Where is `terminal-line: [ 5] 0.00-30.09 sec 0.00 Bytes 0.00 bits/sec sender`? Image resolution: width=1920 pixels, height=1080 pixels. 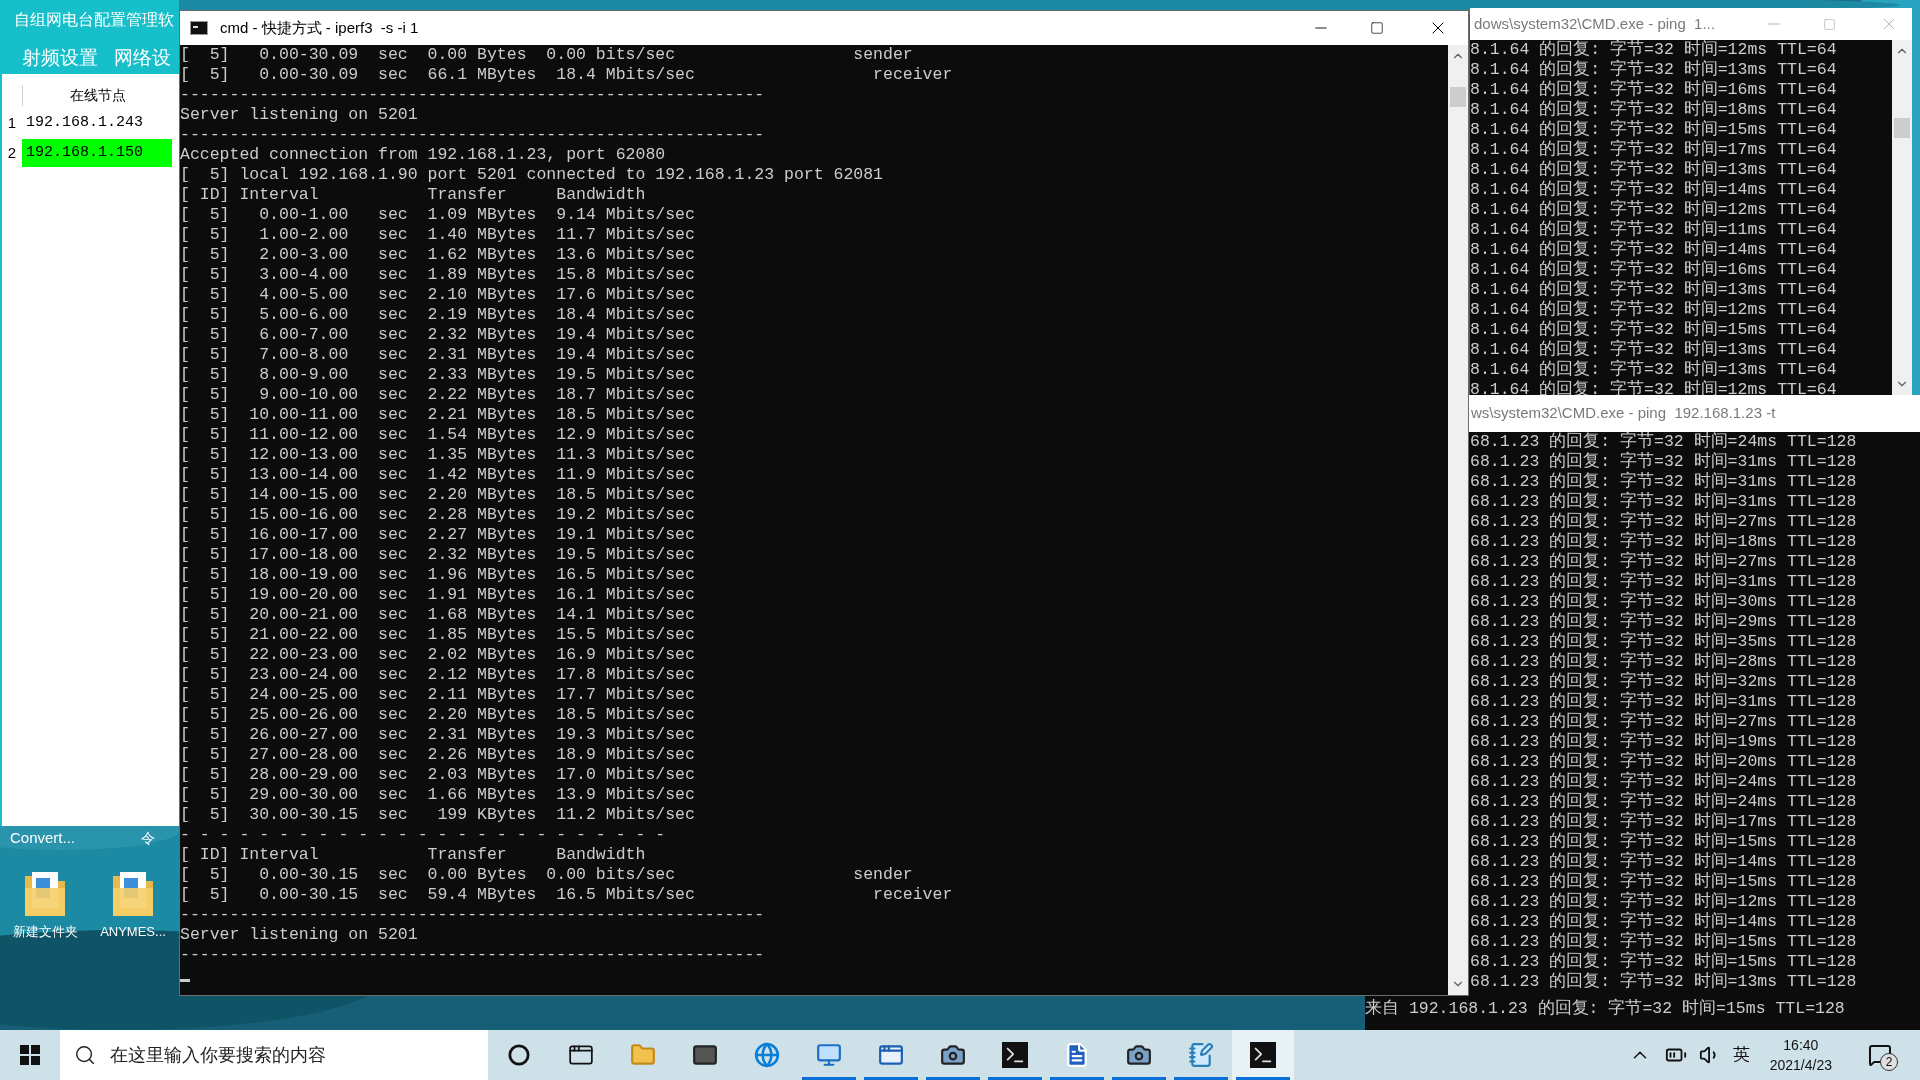 terminal-line: [ 5] 0.00-30.09 sec 0.00 Bytes 0.00 bits/sec sender is located at coordinates (546, 55).